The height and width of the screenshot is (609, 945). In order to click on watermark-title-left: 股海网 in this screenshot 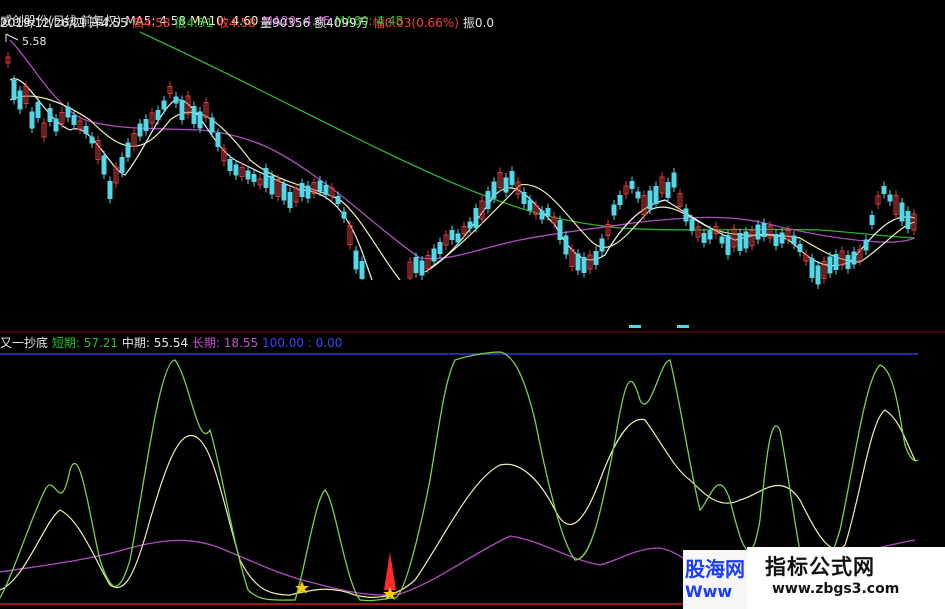, I will do `click(715, 569)`.